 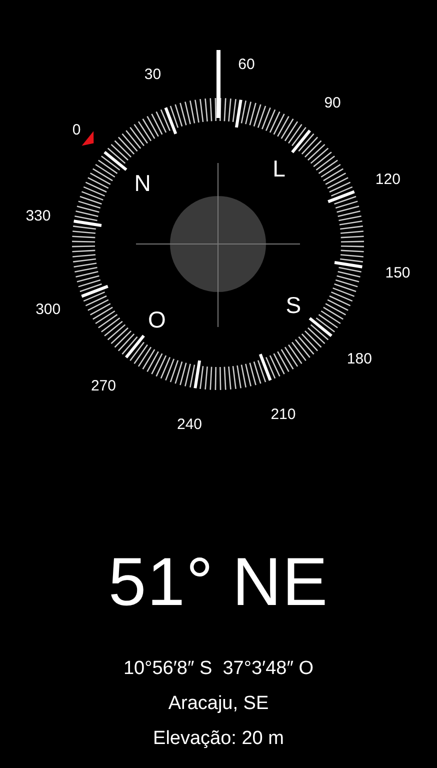 I want to click on crosshair-icon, so click(x=218, y=245).